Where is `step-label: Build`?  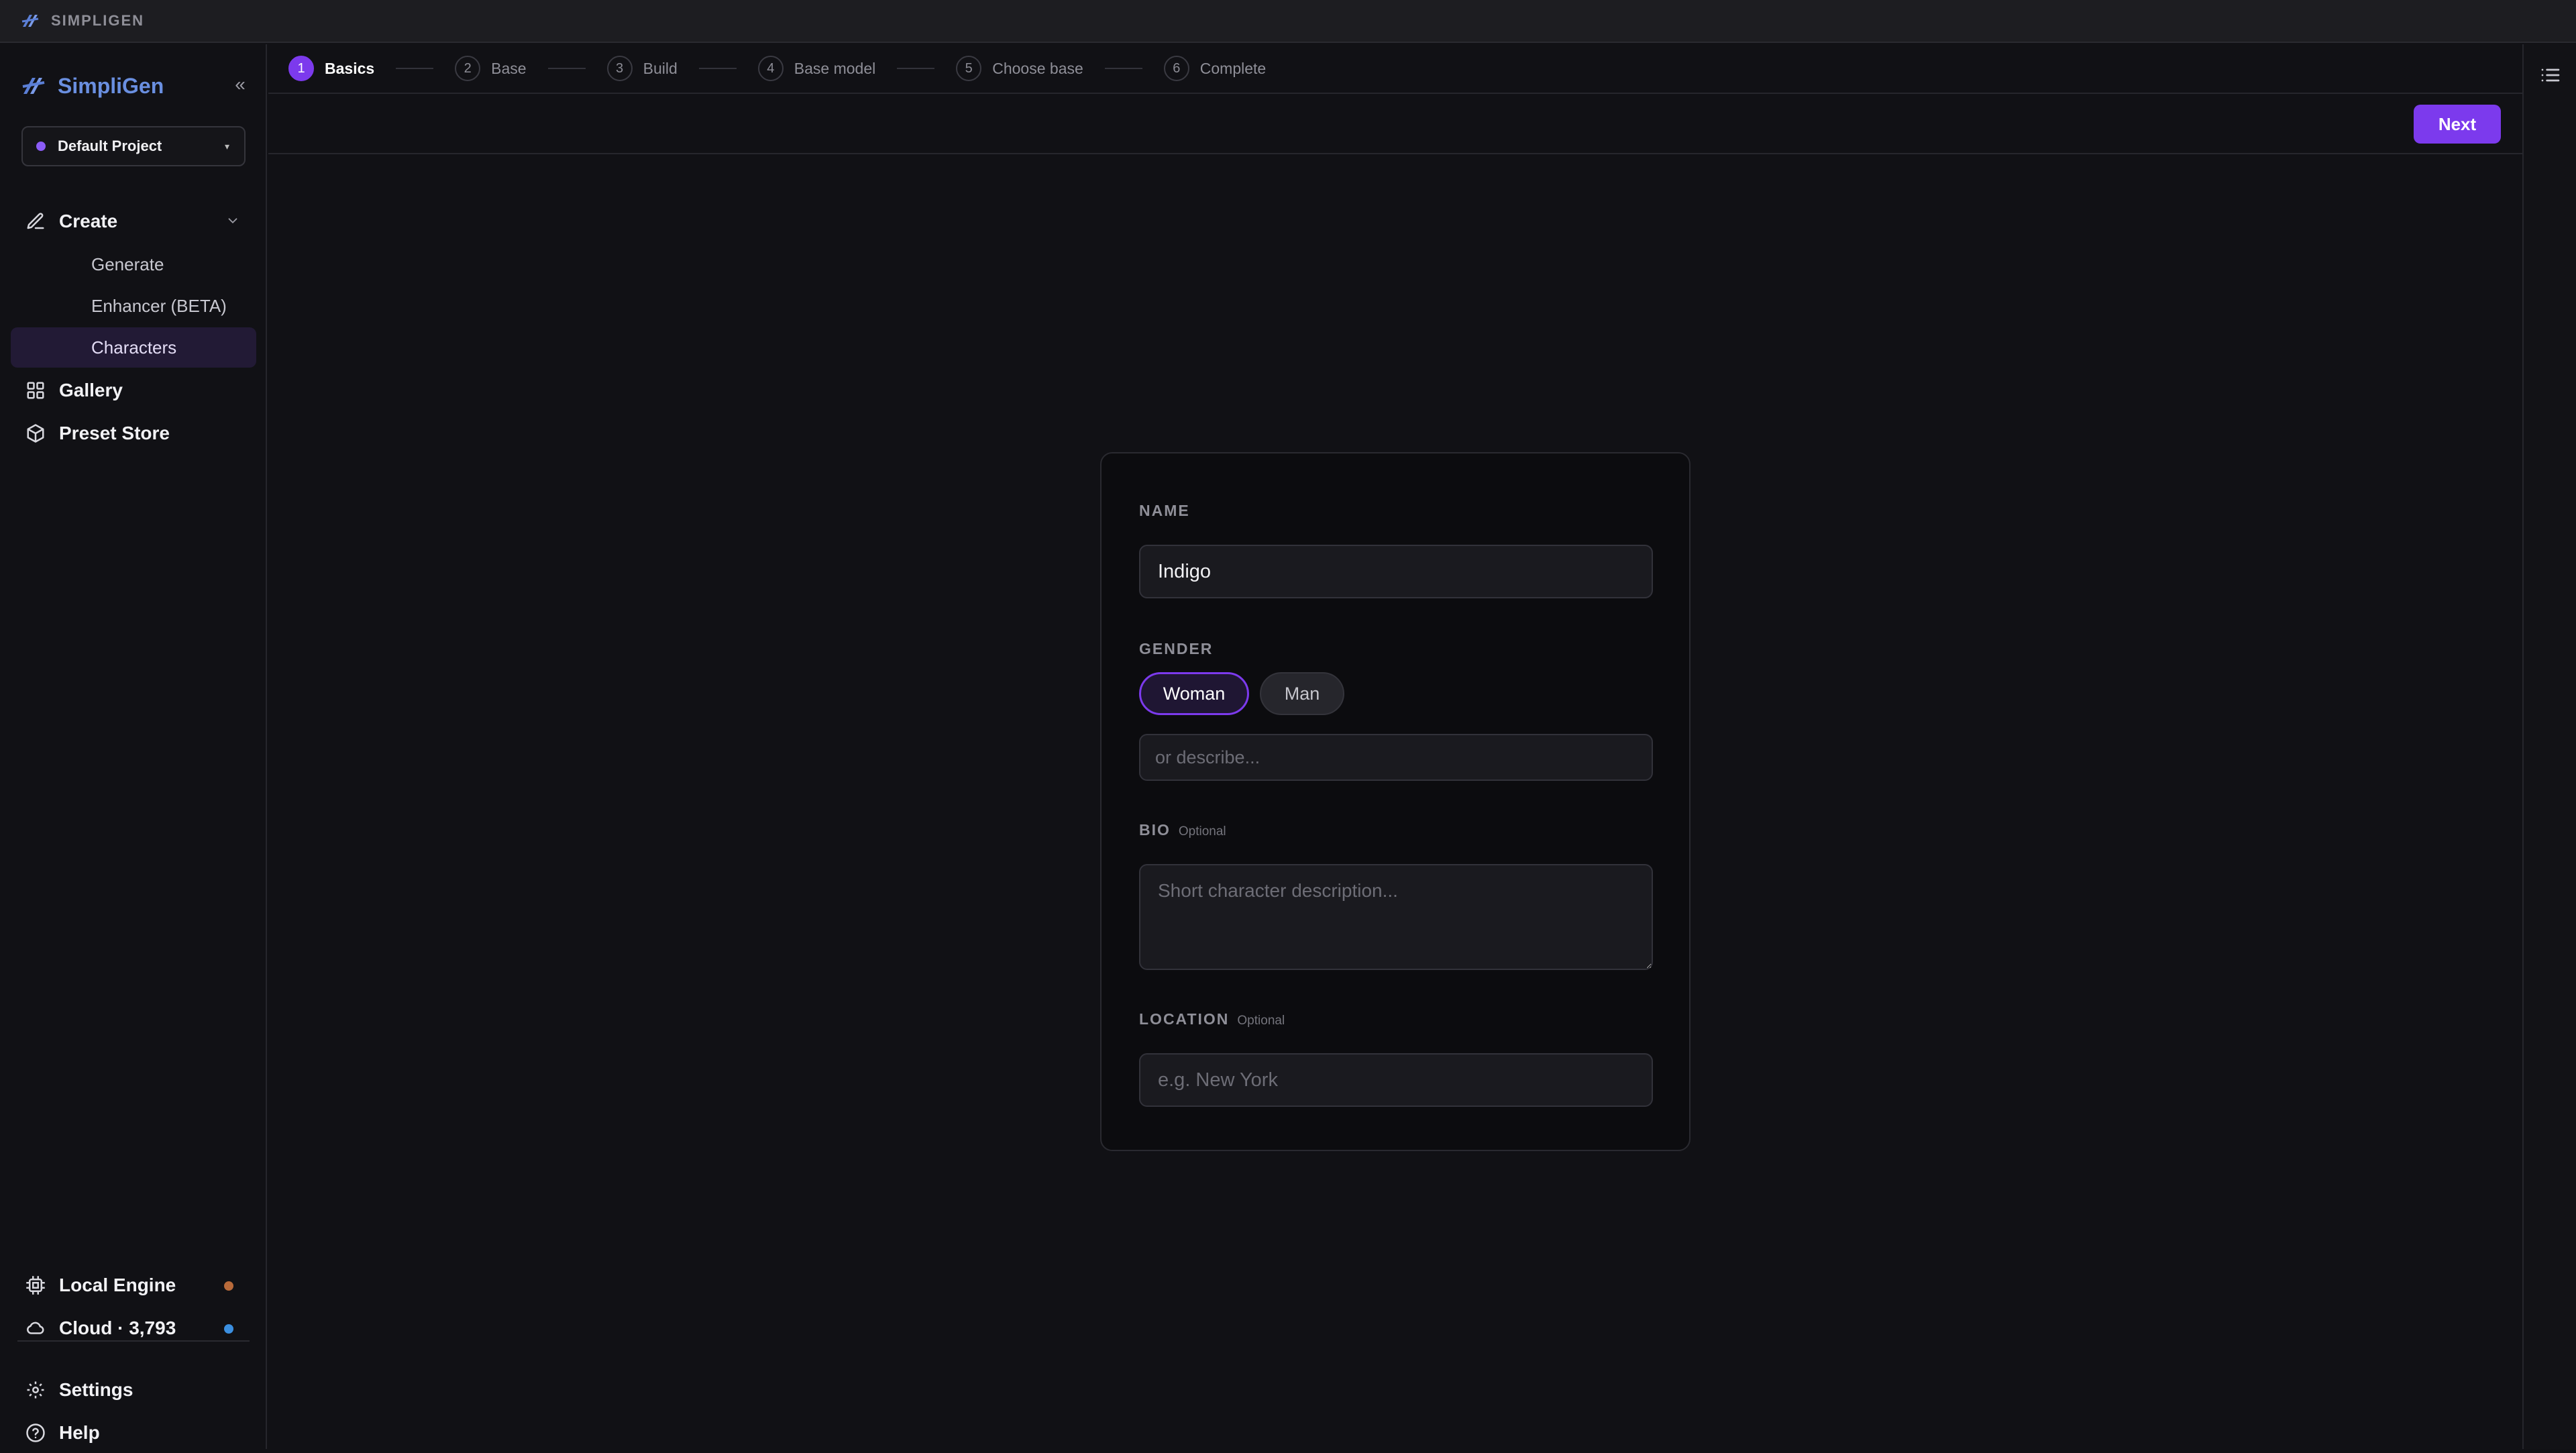
step-label: Build is located at coordinates (660, 68).